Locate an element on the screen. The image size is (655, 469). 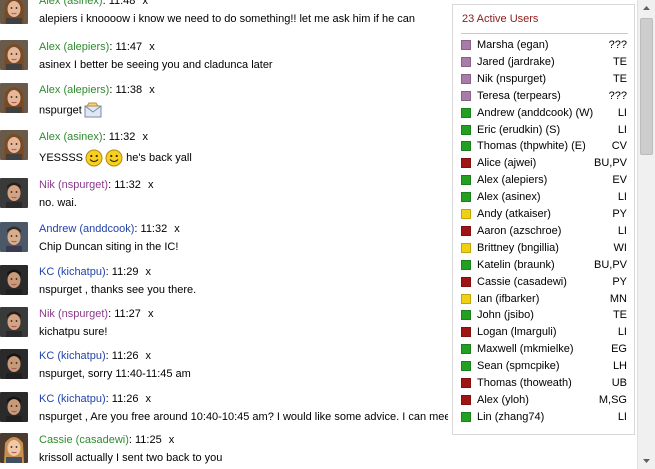
user-location-code: LI is located at coordinates (622, 230).